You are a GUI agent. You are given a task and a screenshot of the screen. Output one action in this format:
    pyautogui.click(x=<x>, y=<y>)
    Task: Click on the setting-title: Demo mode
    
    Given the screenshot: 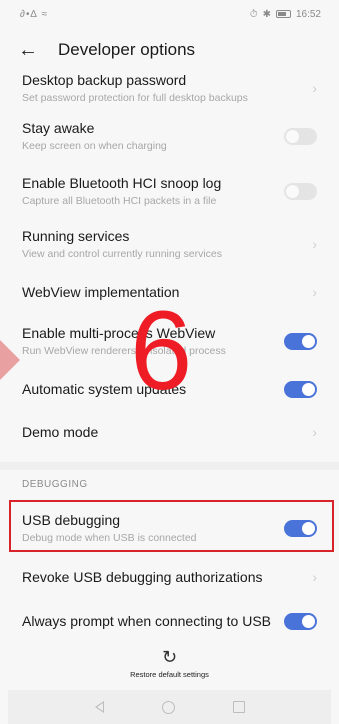 What is the action you would take?
    pyautogui.click(x=60, y=432)
    